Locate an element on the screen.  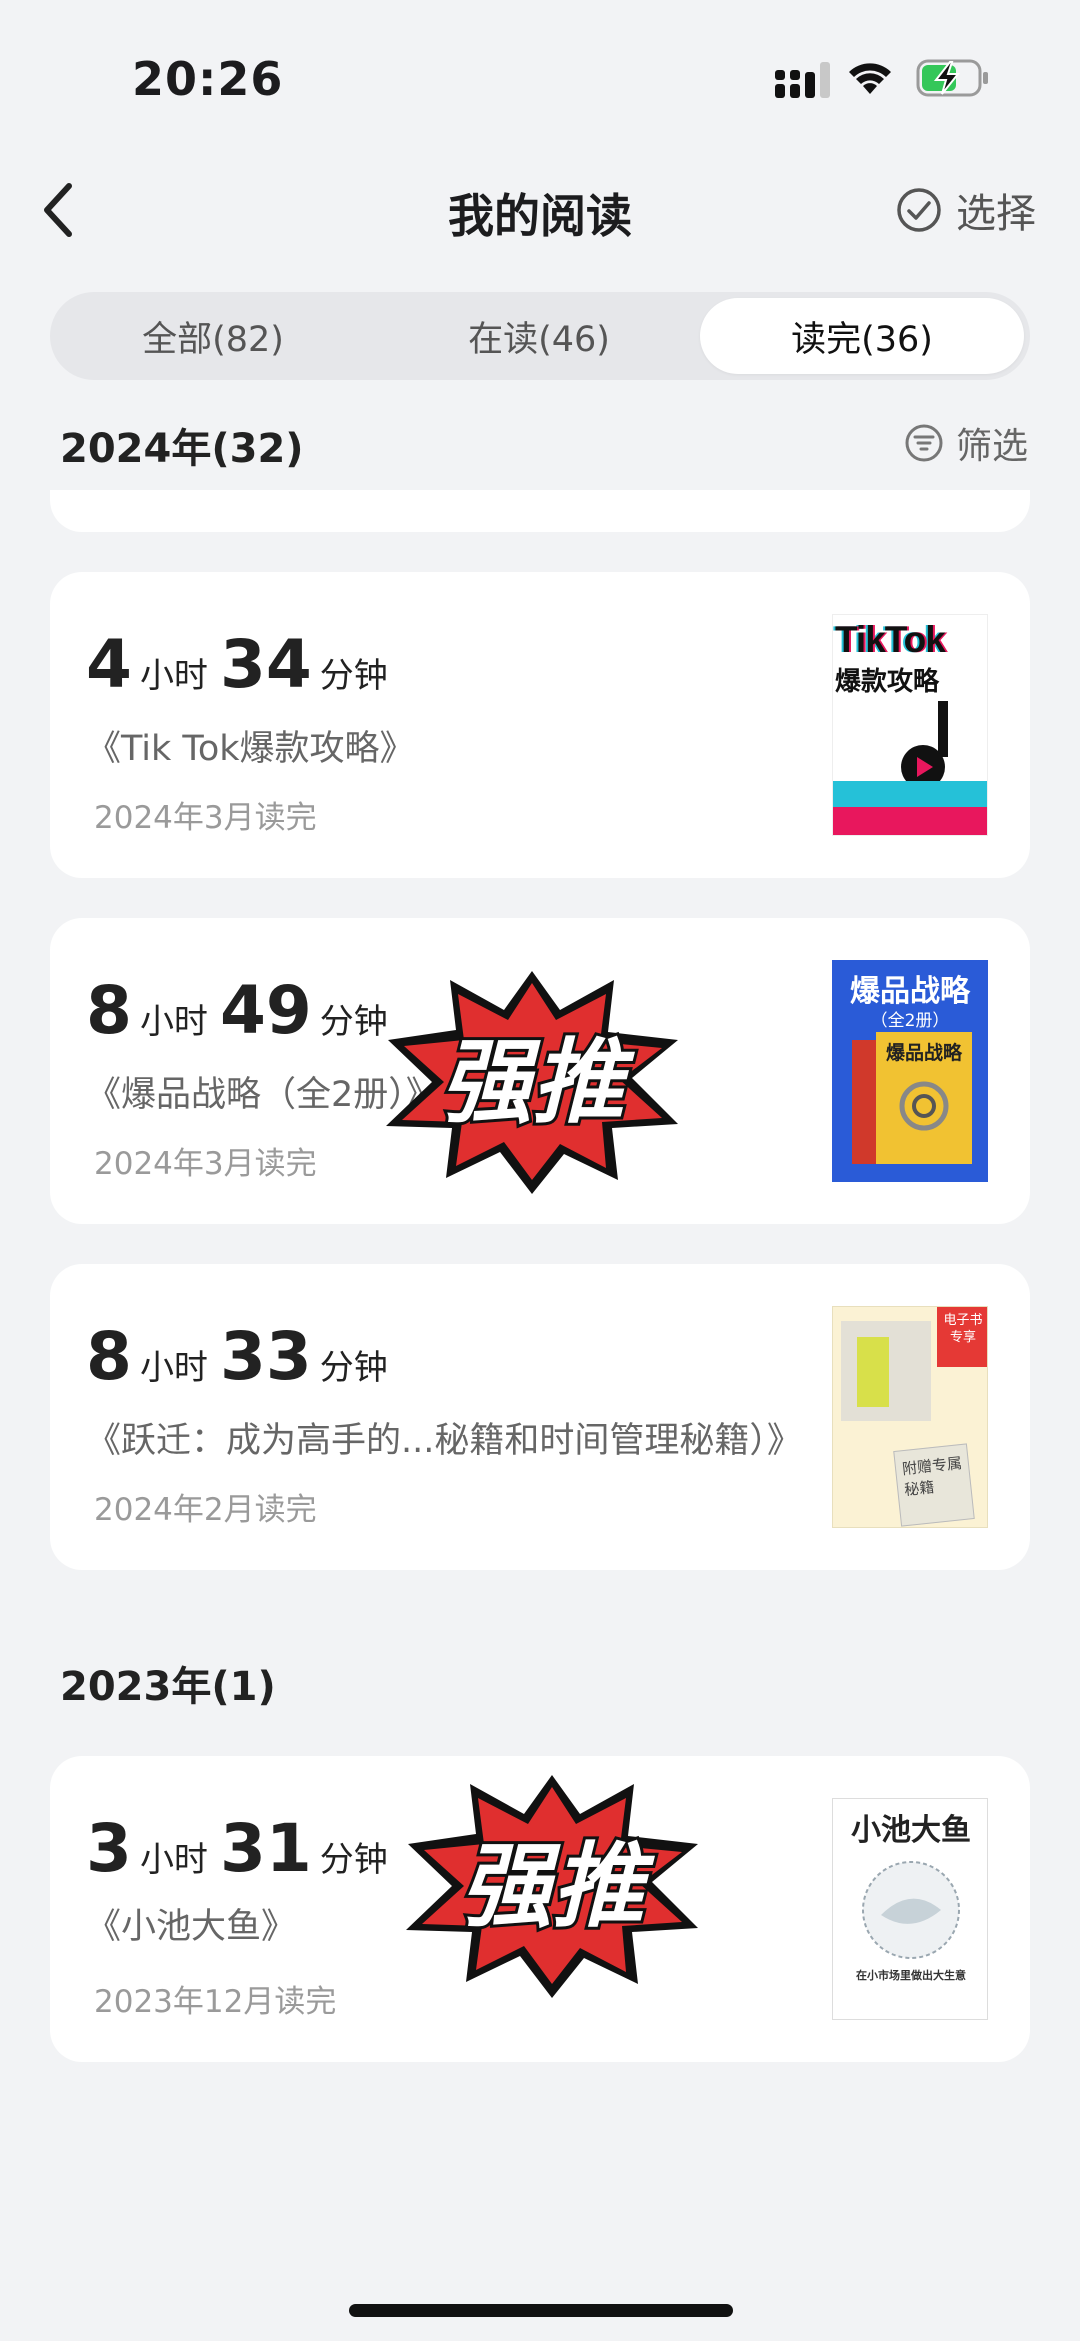
home-indicator is located at coordinates (541, 2310).